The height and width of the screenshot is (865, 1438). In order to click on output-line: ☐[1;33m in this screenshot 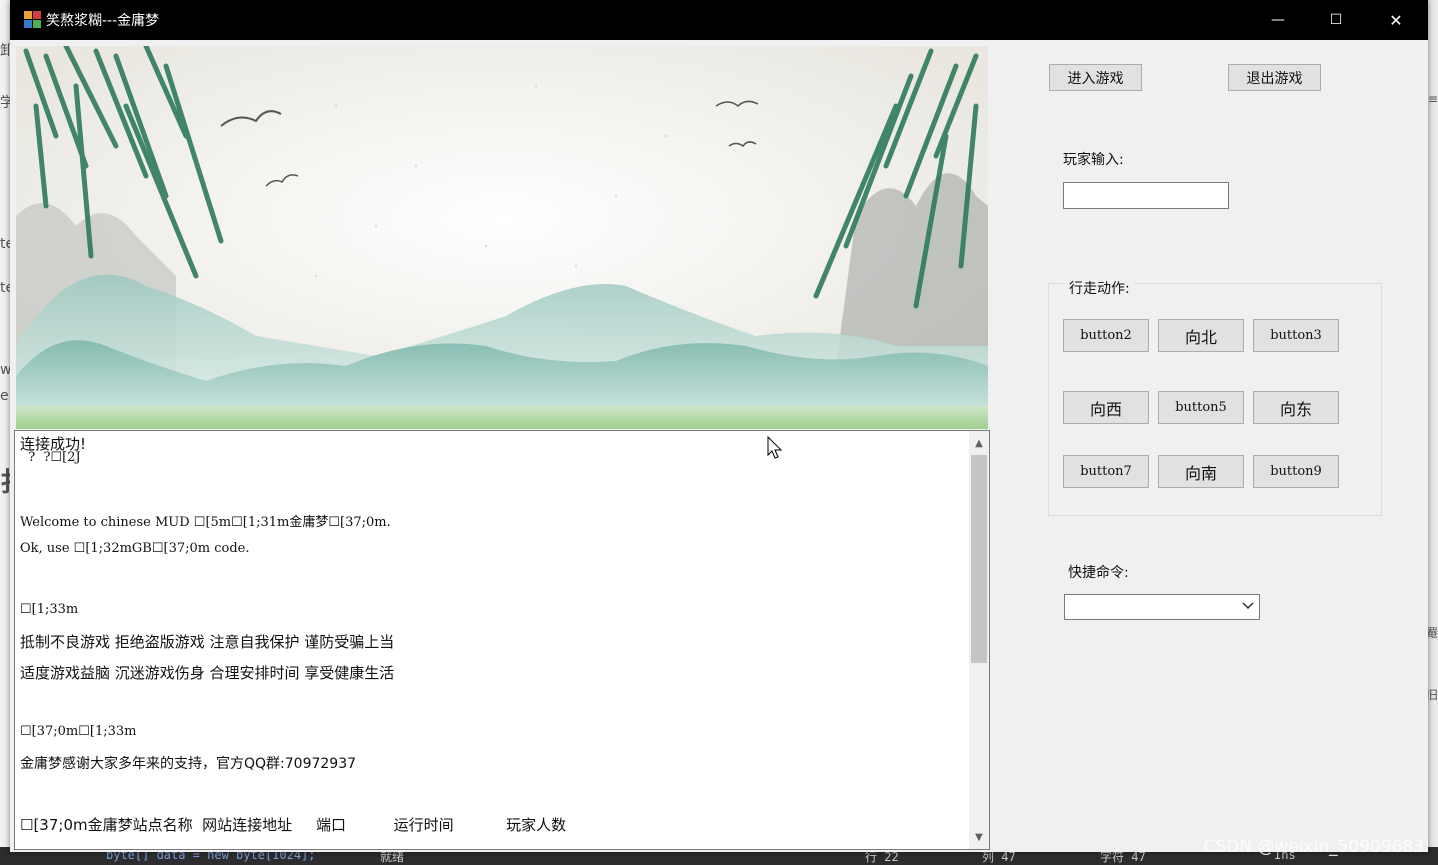, I will do `click(49, 609)`.